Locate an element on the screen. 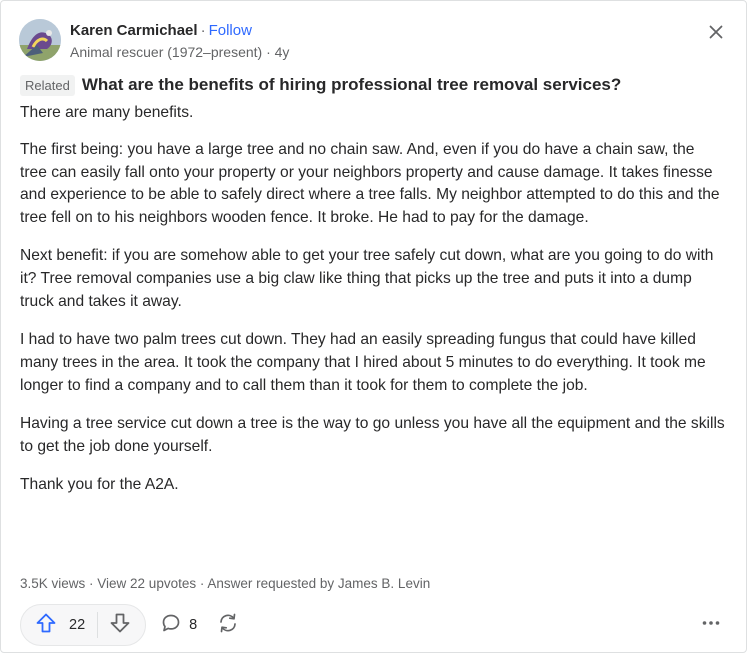 The width and height of the screenshot is (747, 653). action-bar: 22 8 is located at coordinates (373, 625).